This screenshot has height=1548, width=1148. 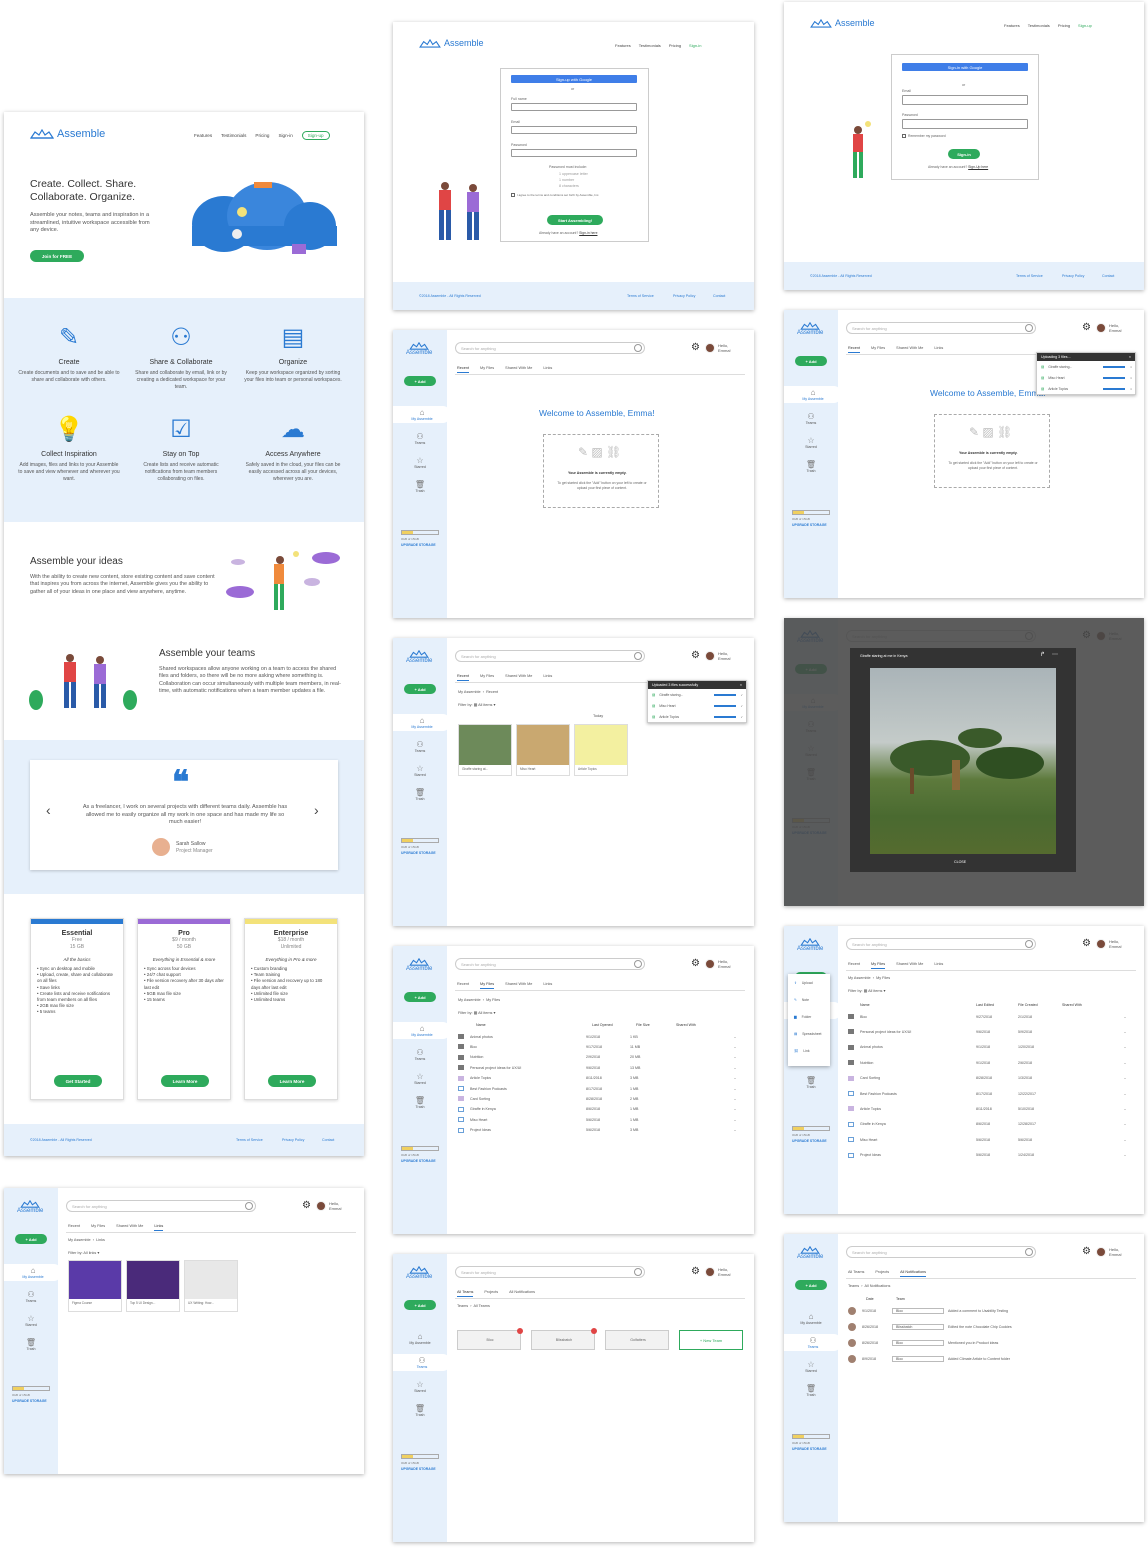 What do you see at coordinates (57, 256) in the screenshot?
I see `join-free-button: Join for FREE` at bounding box center [57, 256].